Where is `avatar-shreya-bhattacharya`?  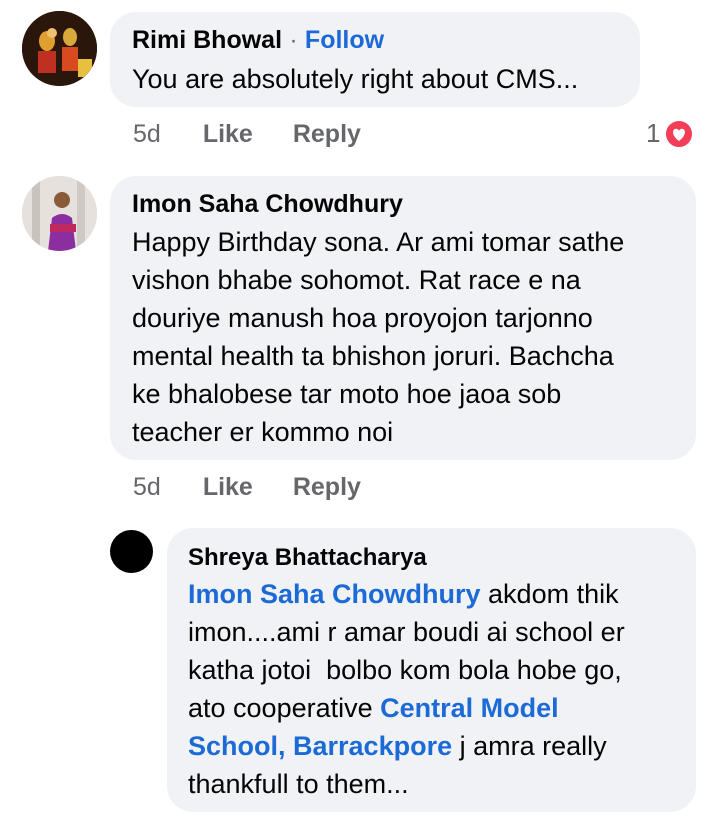 avatar-shreya-bhattacharya is located at coordinates (131, 551).